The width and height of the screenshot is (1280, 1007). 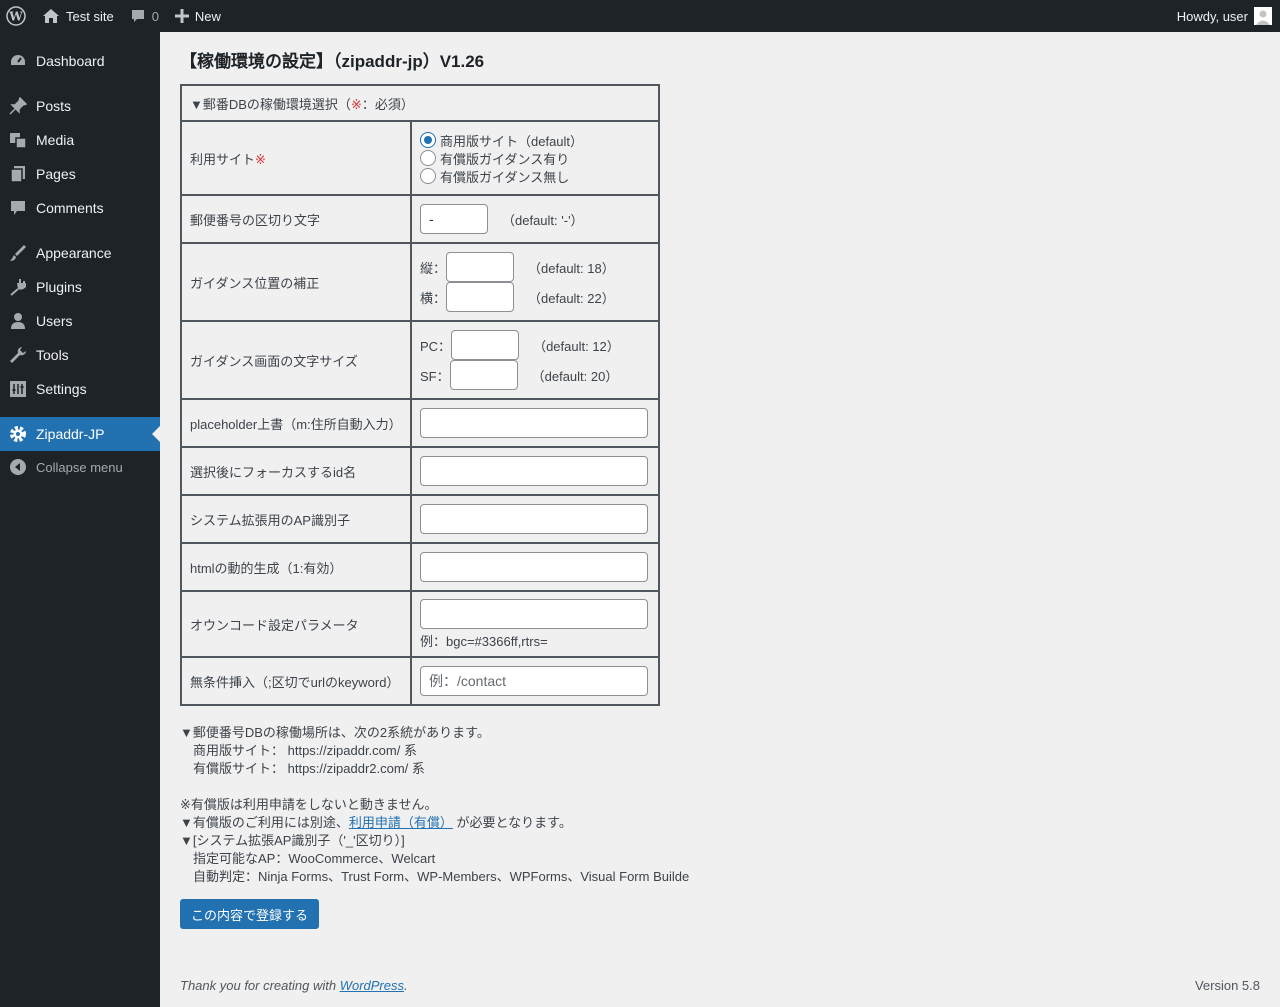 I want to click on sidebar-item-tools: Tools, so click(x=80, y=355).